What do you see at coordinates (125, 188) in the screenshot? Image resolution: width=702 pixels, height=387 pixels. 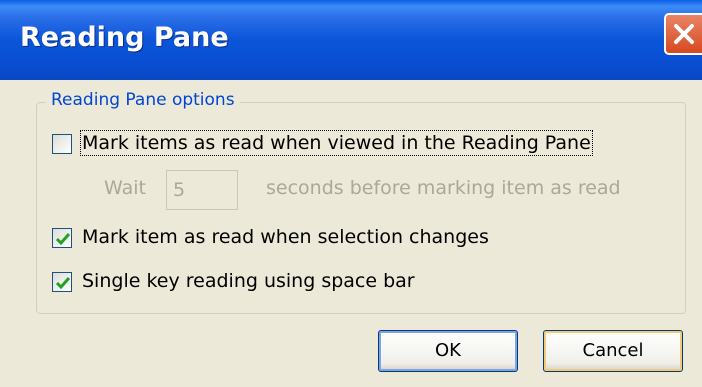 I see `wait-label: Wait` at bounding box center [125, 188].